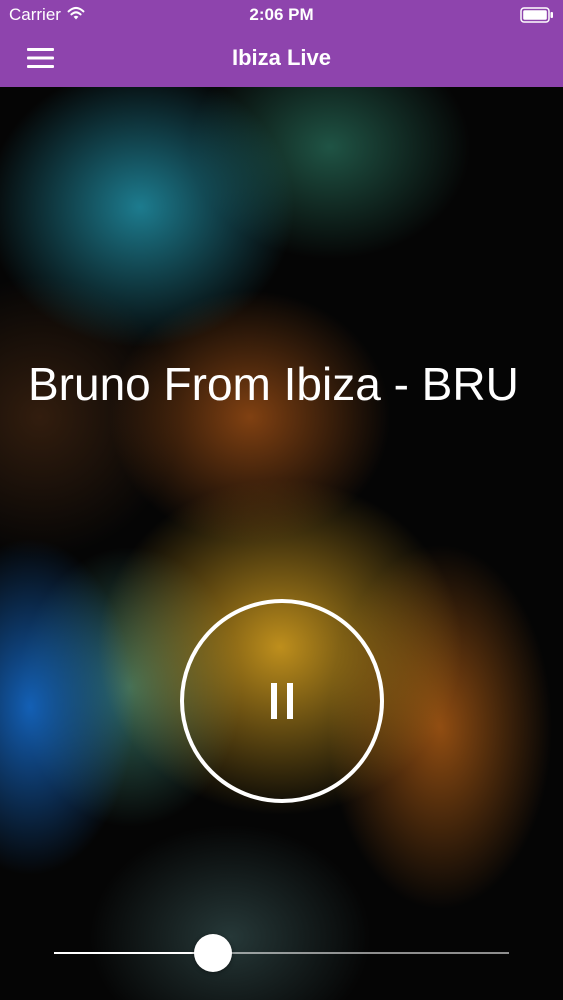  I want to click on navigation-bar: Ibiza Live, so click(281, 58).